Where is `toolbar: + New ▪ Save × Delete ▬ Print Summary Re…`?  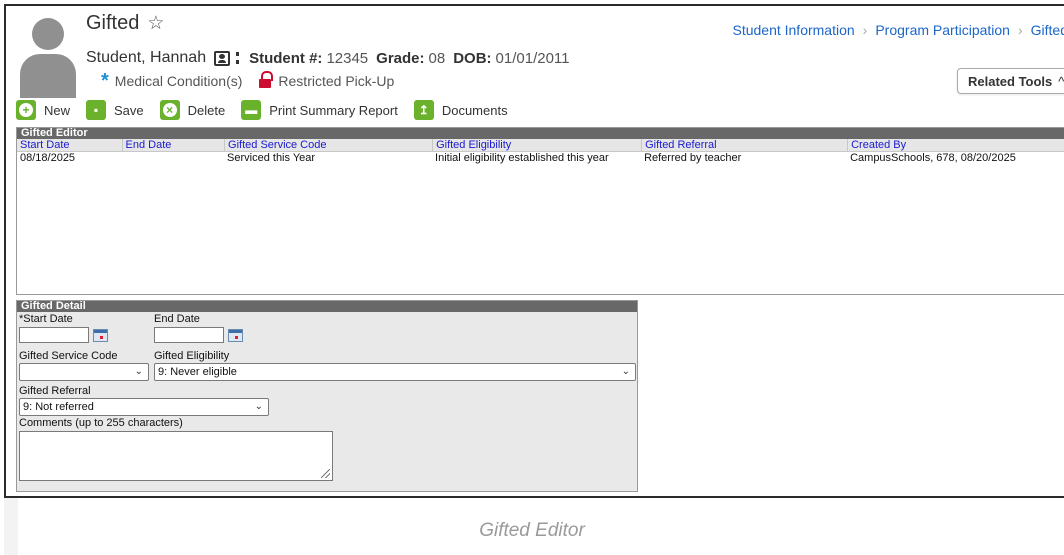
toolbar: + New ▪ Save × Delete ▬ Print Summary Re… is located at coordinates (270, 110).